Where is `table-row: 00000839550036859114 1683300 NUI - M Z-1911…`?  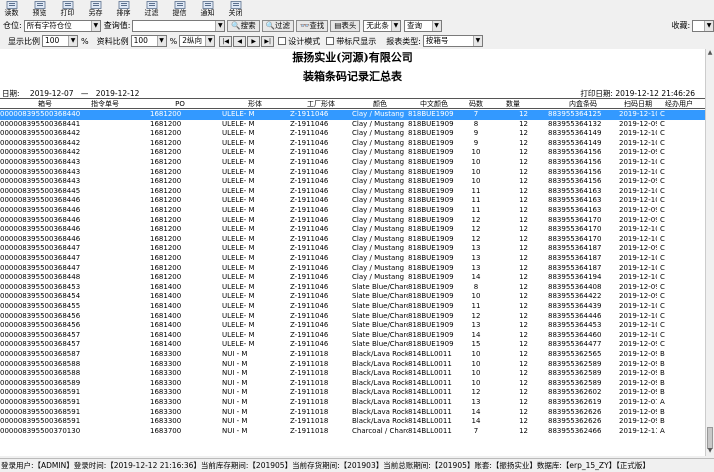
table-row: 00000839550036859114 1683300 NUI - M Z-1911… is located at coordinates (352, 393).